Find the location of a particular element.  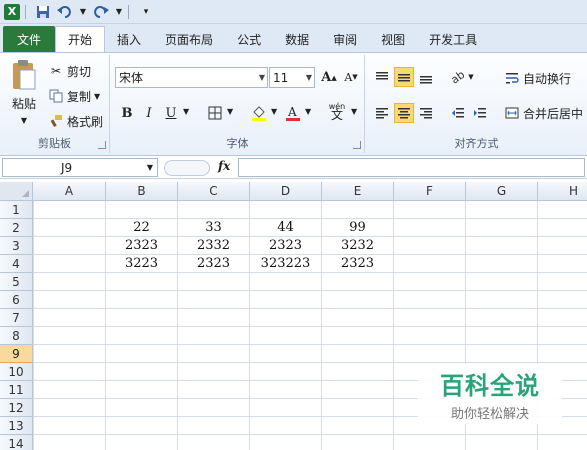

borders-button is located at coordinates (215, 113).